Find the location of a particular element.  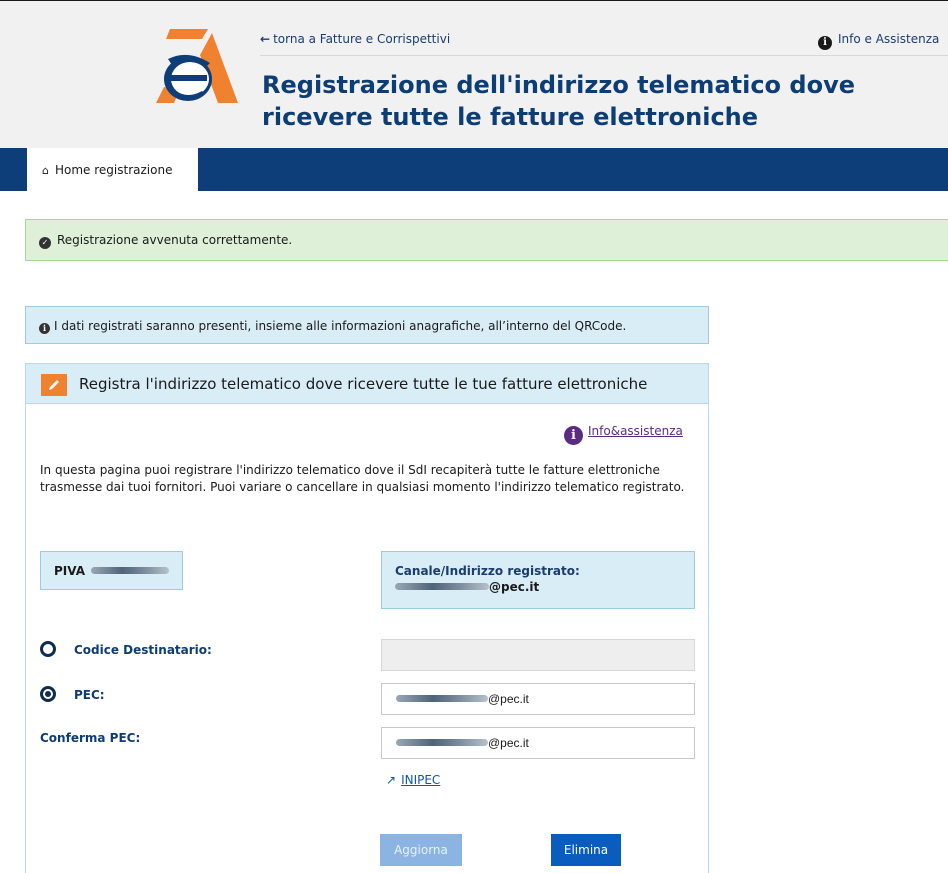

piva-redacted-value is located at coordinates (130, 570).